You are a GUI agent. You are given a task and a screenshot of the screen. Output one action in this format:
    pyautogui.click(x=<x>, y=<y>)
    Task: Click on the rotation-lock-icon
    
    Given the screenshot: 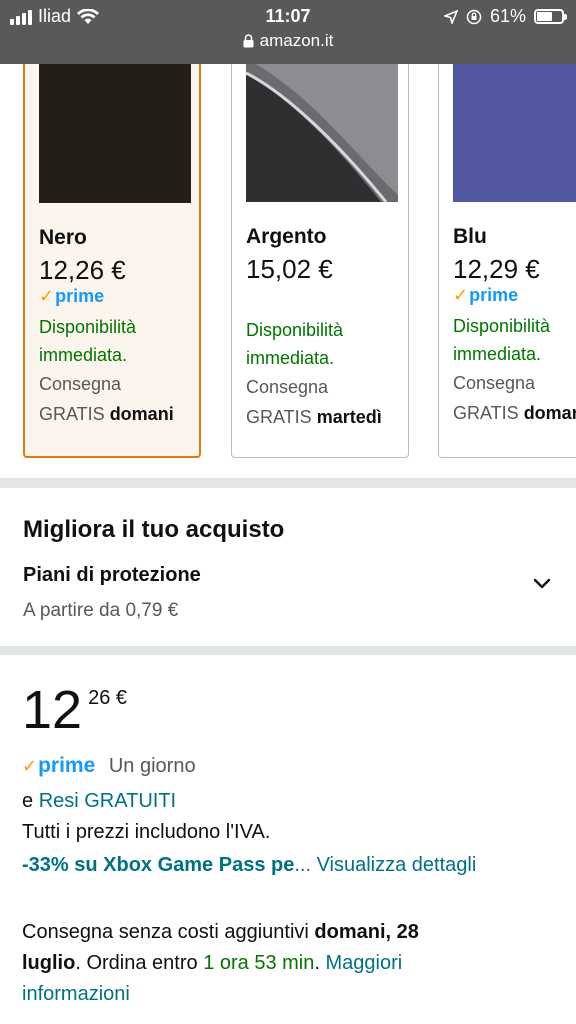 What is the action you would take?
    pyautogui.click(x=474, y=16)
    